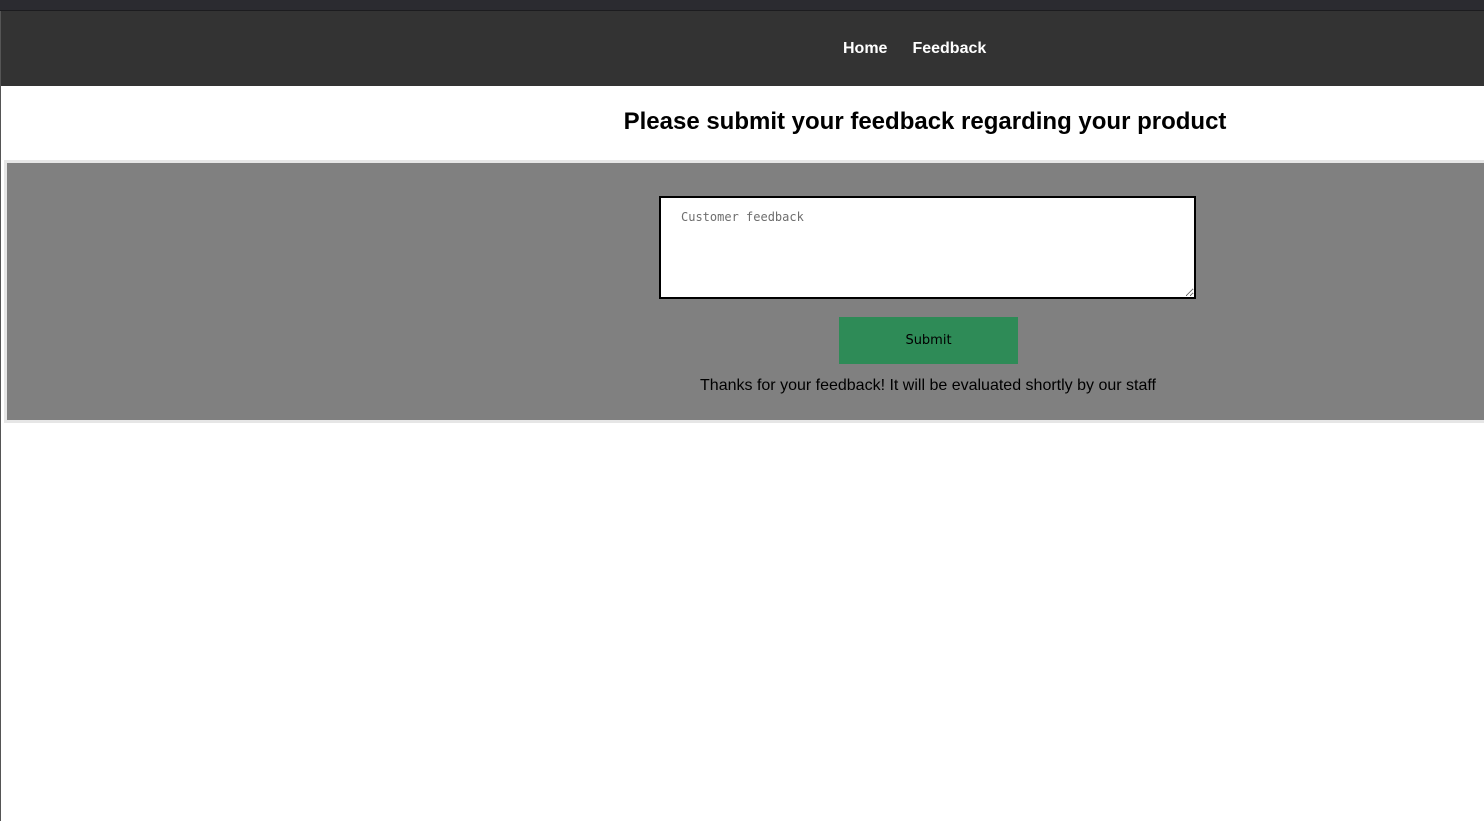  I want to click on nav-link-home: Home, so click(865, 49).